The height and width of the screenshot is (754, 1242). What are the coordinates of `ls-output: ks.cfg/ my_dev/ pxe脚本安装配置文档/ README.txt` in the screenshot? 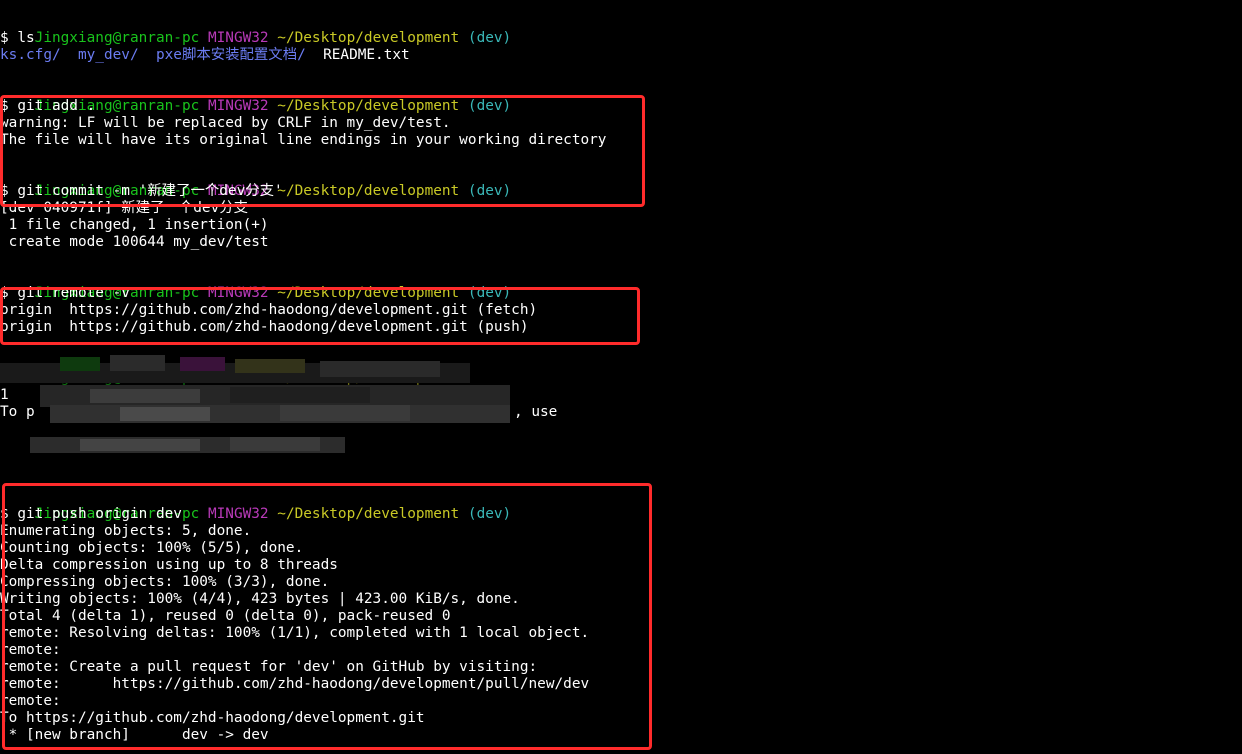 It's located at (205, 55).